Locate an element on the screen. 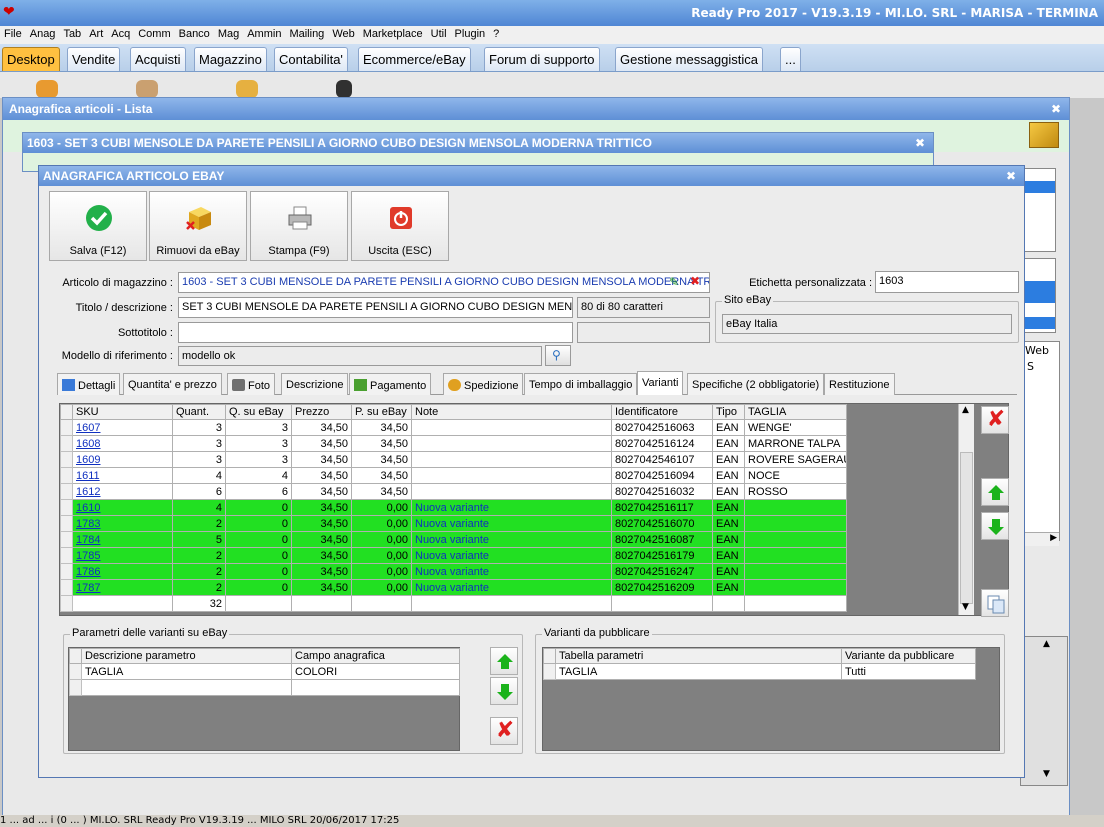 The height and width of the screenshot is (827, 1104). dialog-close-icon: ✖ is located at coordinates (1011, 176).